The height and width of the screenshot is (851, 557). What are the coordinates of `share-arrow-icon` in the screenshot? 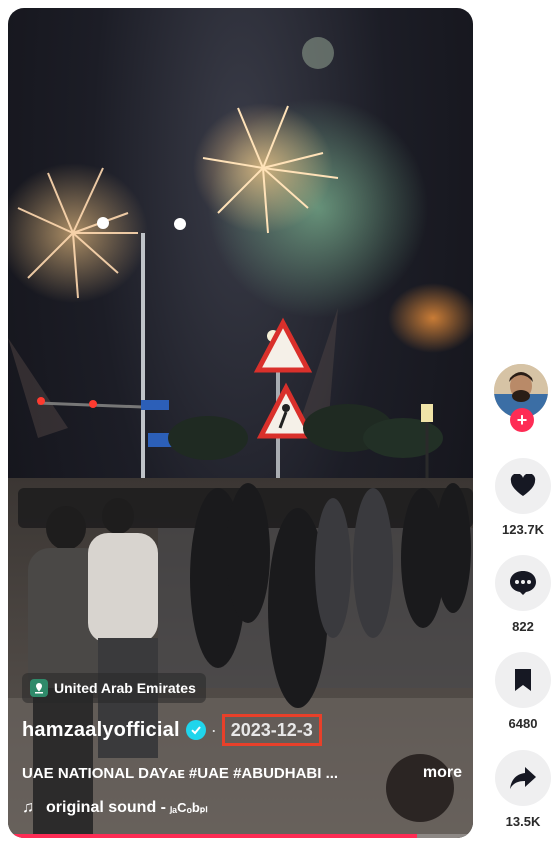 It's located at (523, 778).